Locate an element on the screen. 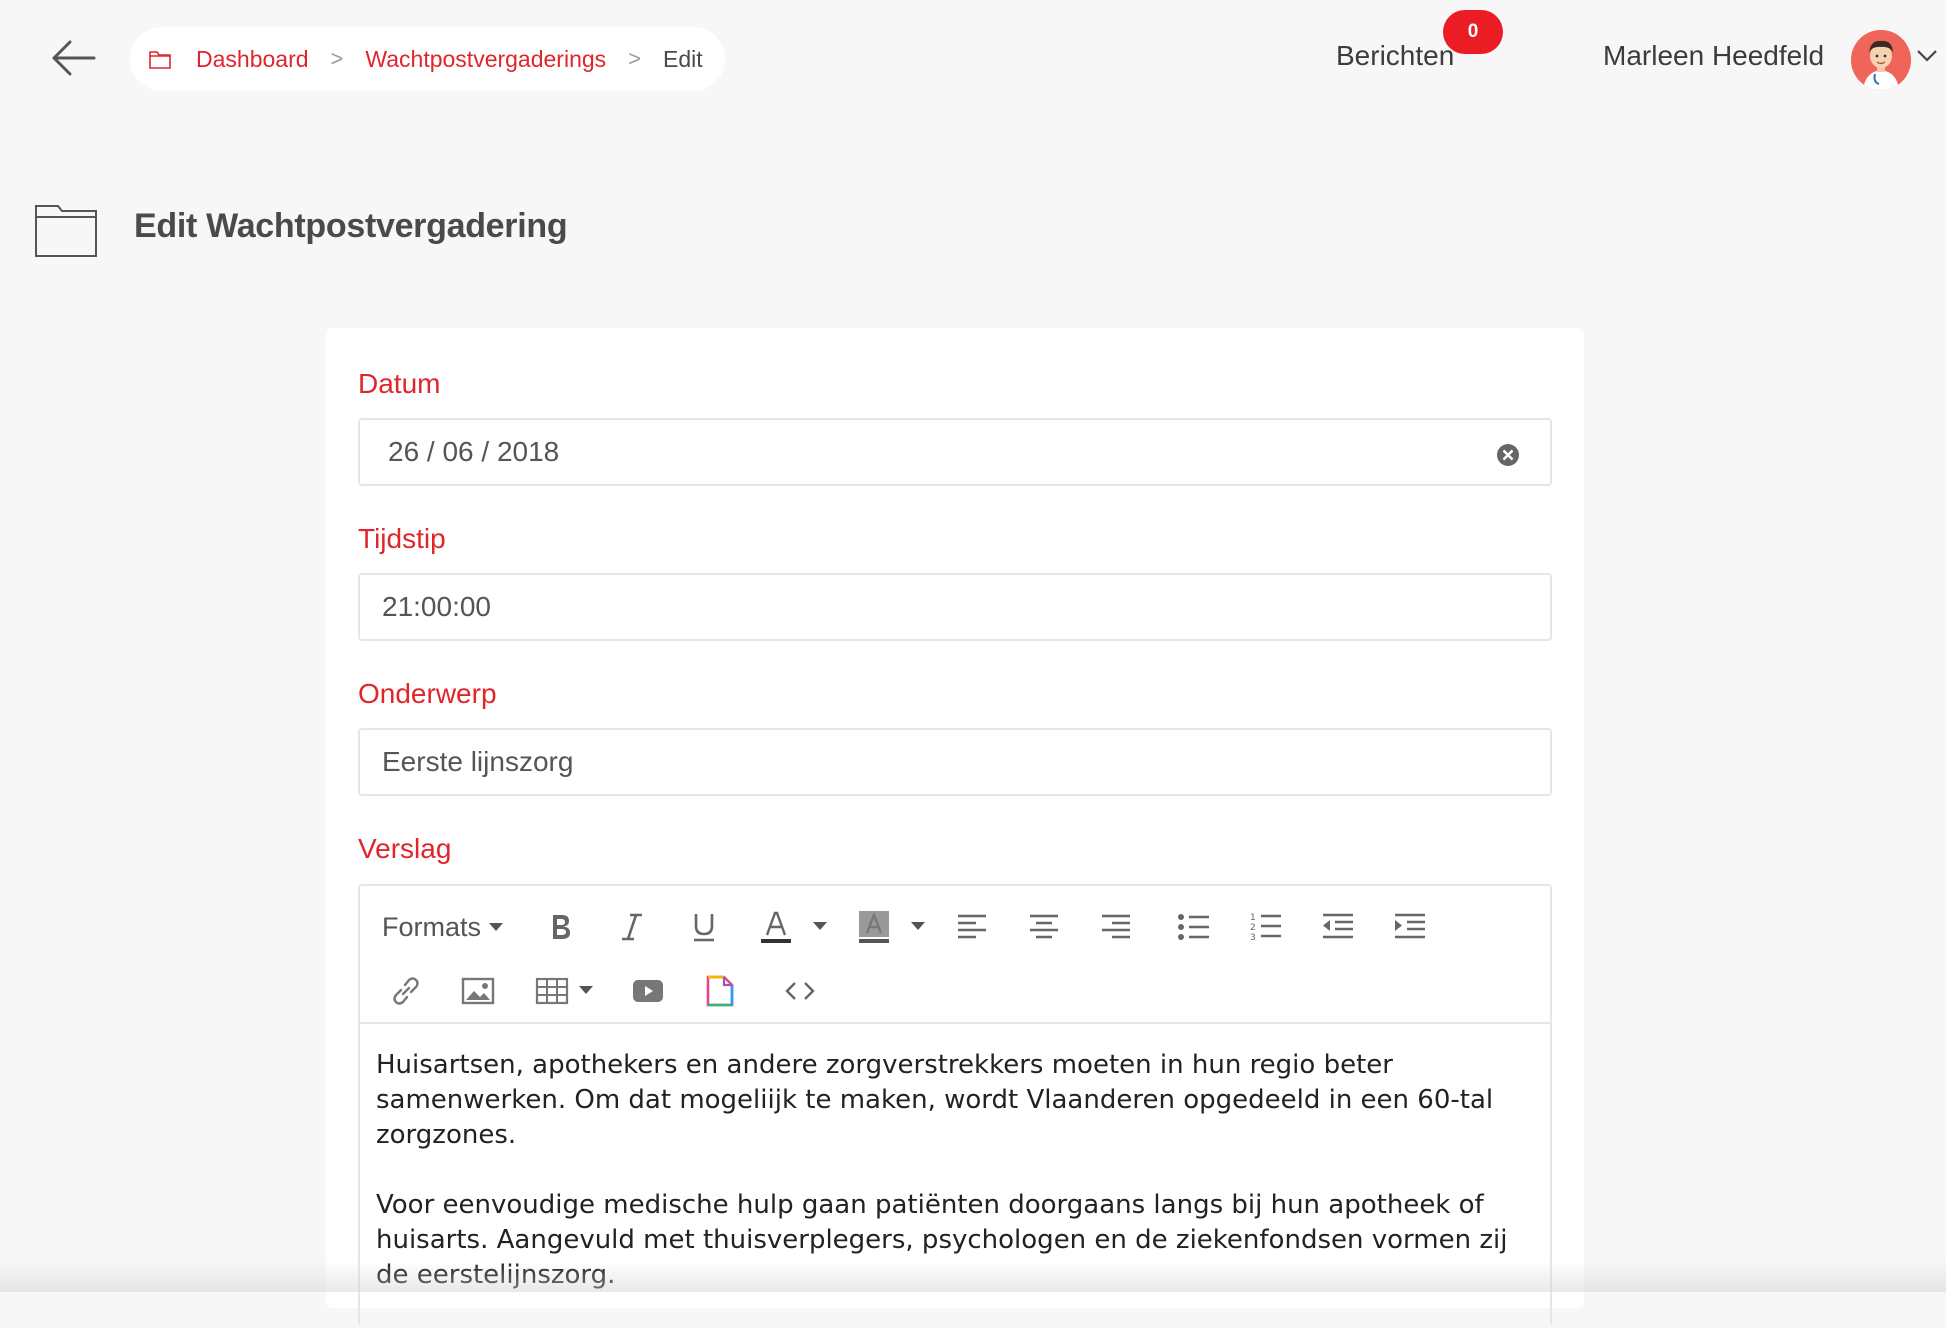 Image resolution: width=1946 pixels, height=1328 pixels. svg-text: 1 is located at coordinates (1253, 918).